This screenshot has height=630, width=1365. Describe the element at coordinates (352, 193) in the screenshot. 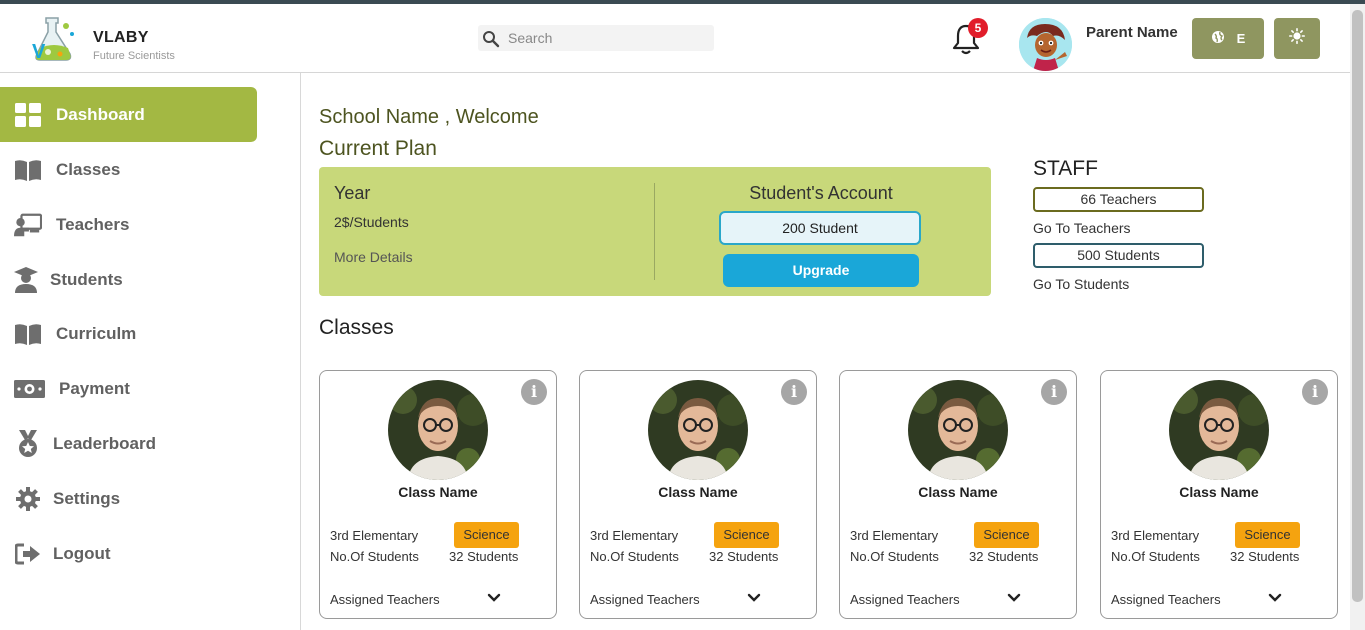

I see `plan-period: Year` at that location.